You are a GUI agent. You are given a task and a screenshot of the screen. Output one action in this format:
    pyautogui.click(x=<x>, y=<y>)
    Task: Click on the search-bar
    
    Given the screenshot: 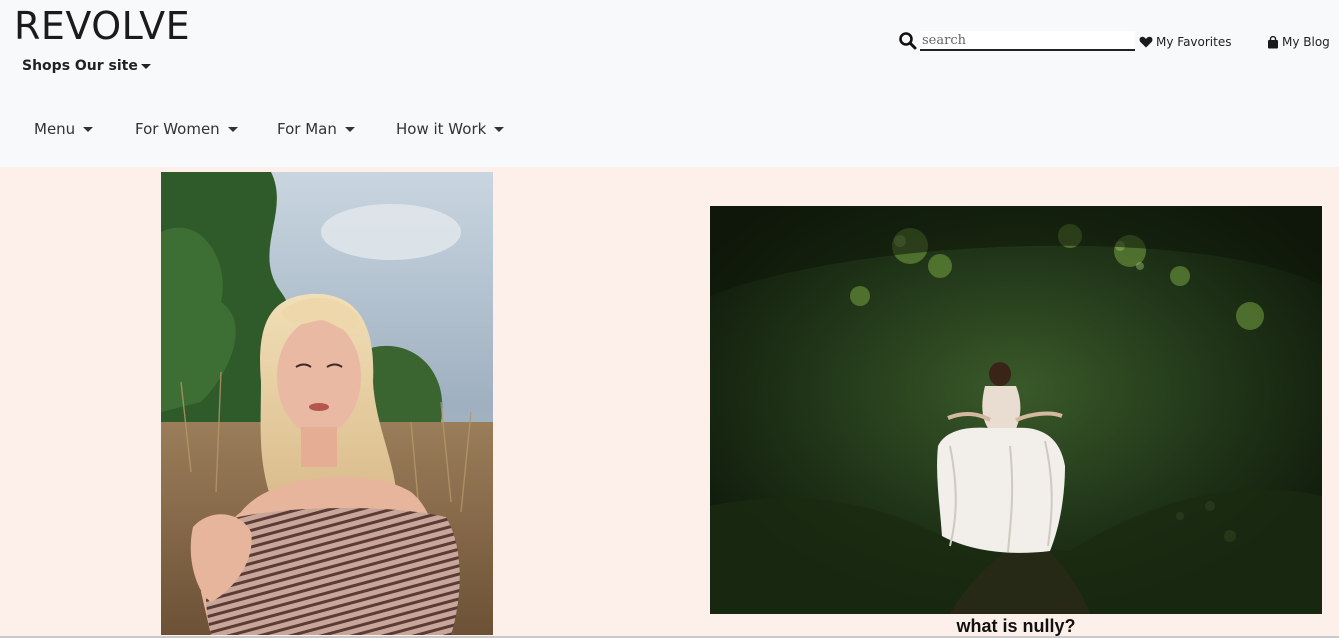 What is the action you would take?
    pyautogui.click(x=1016, y=41)
    